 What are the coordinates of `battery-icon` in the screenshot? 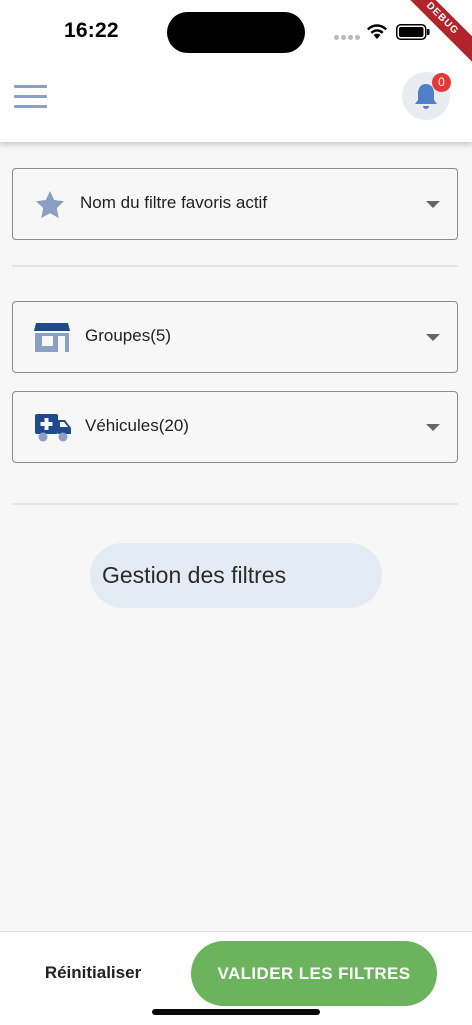 It's located at (413, 32).